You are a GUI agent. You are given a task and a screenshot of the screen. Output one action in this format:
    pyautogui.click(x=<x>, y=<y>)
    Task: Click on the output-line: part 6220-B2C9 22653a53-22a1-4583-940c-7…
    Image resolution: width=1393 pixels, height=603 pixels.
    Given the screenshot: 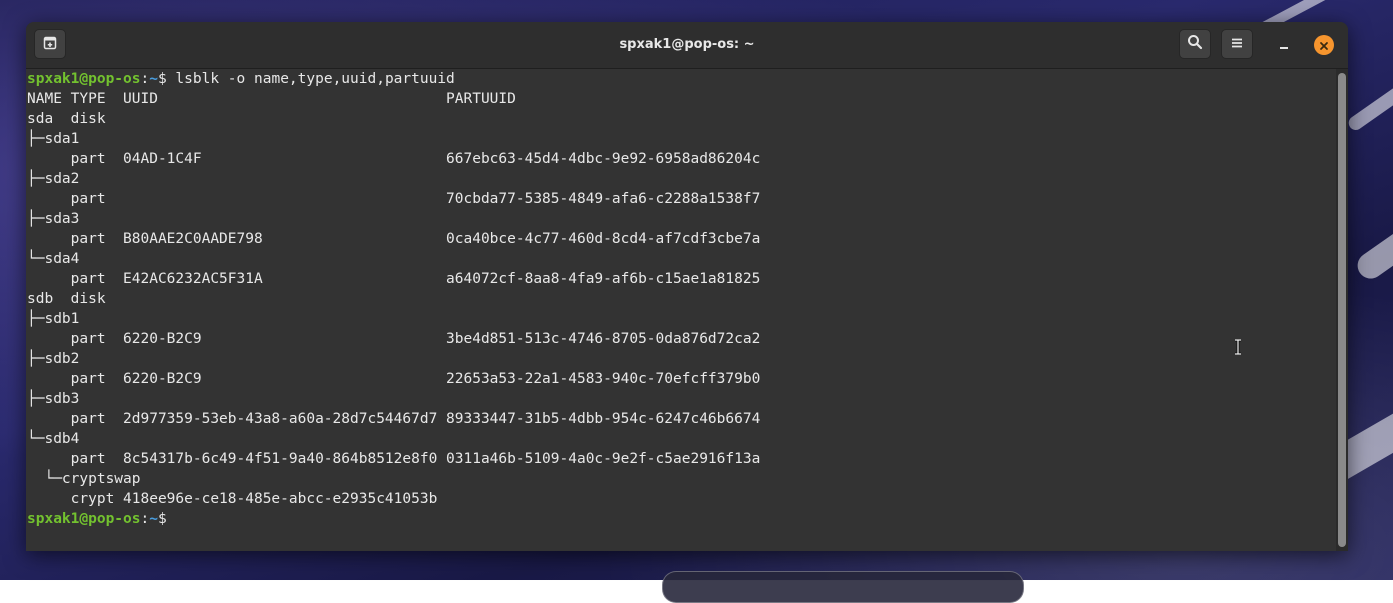 What is the action you would take?
    pyautogui.click(x=681, y=379)
    